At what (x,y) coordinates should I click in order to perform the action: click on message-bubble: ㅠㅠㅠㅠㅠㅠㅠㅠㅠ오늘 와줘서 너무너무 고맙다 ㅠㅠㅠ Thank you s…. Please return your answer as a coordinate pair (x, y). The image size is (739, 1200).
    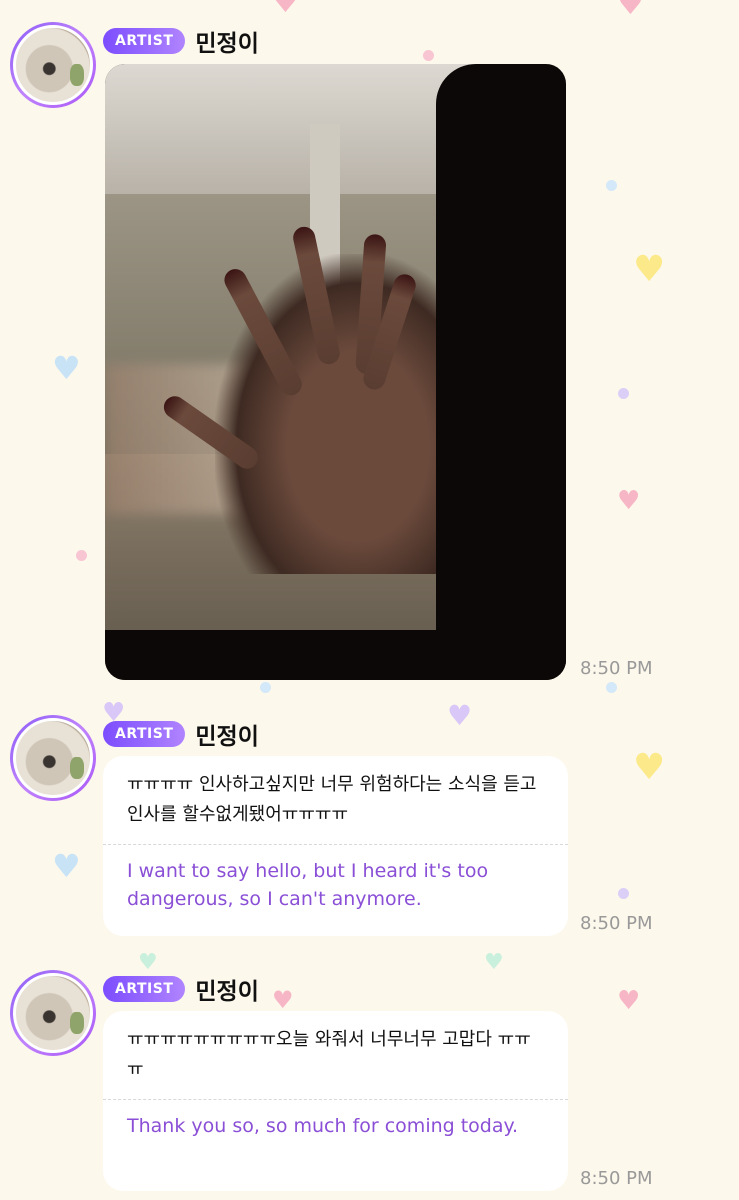
    Looking at the image, I should click on (335, 1101).